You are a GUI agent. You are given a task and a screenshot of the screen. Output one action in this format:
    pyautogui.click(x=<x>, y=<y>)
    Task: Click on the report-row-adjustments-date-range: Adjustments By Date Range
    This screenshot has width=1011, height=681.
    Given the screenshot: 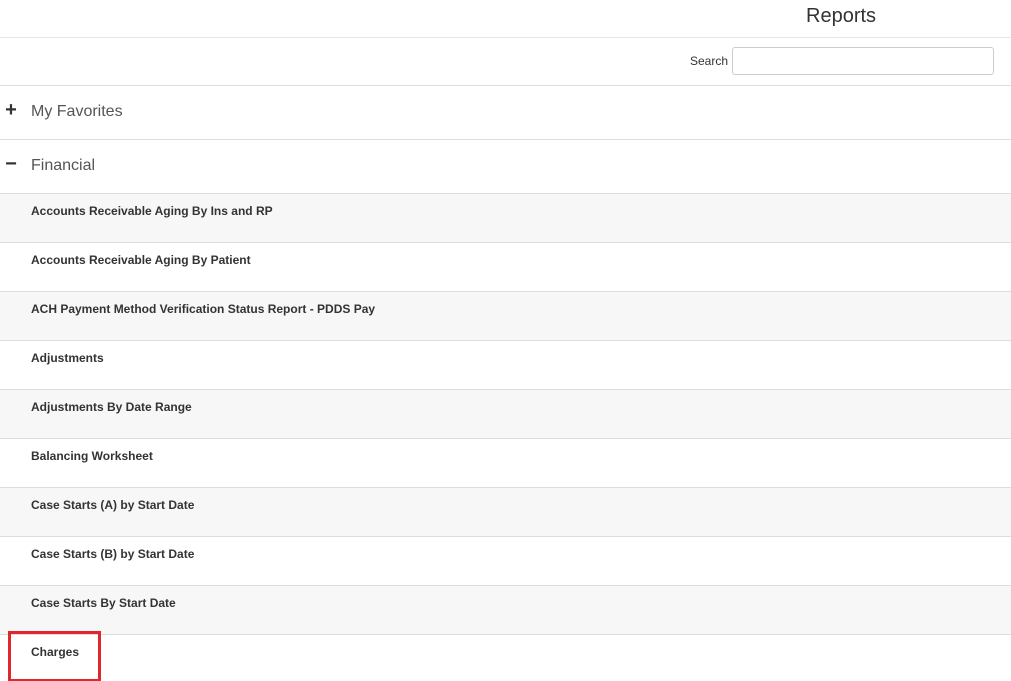 What is the action you would take?
    pyautogui.click(x=505, y=414)
    